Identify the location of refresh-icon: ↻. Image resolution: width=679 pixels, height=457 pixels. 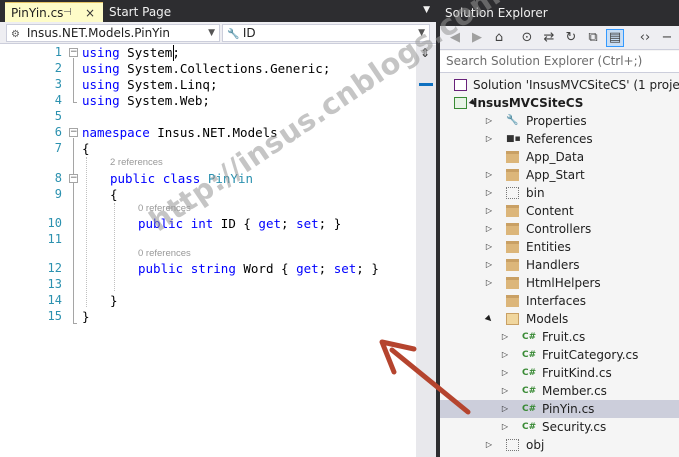
(571, 38).